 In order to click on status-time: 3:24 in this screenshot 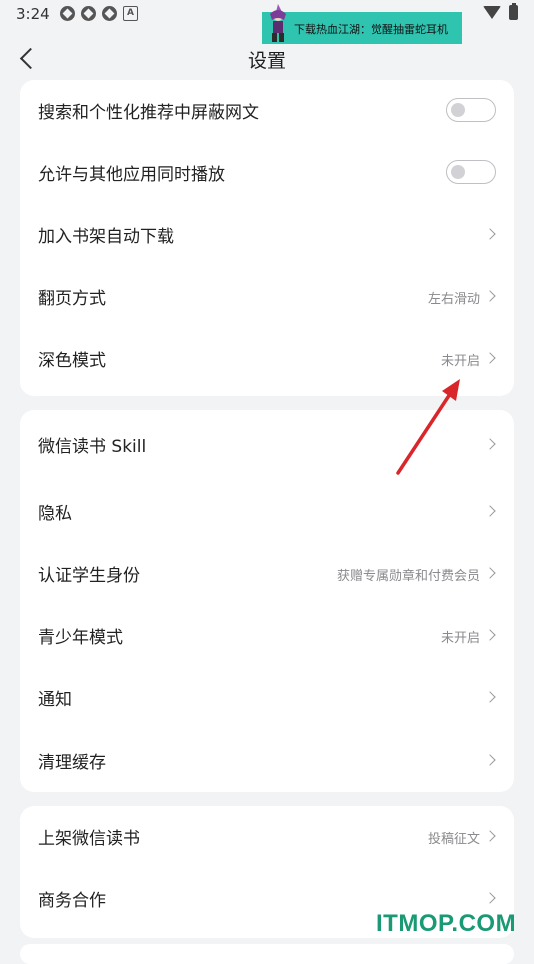, I will do `click(33, 14)`.